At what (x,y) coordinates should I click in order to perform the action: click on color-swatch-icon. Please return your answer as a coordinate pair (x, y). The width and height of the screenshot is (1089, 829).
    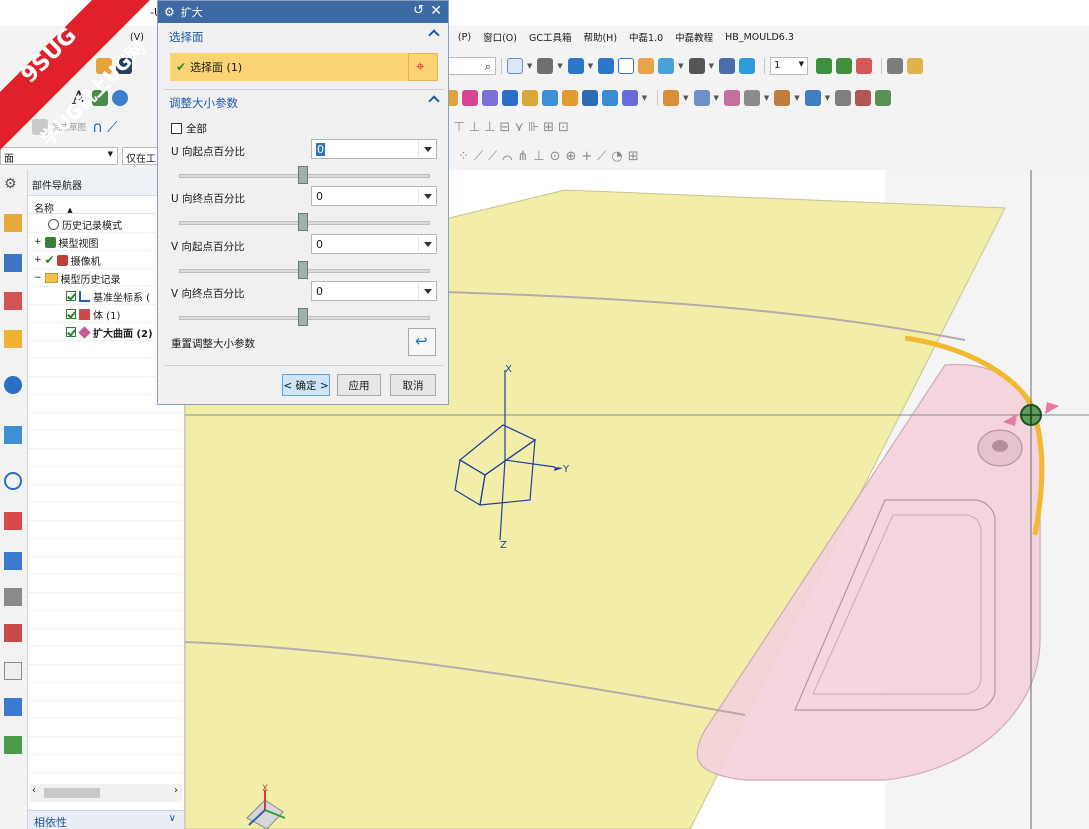
    Looking at the image, I should click on (696, 66).